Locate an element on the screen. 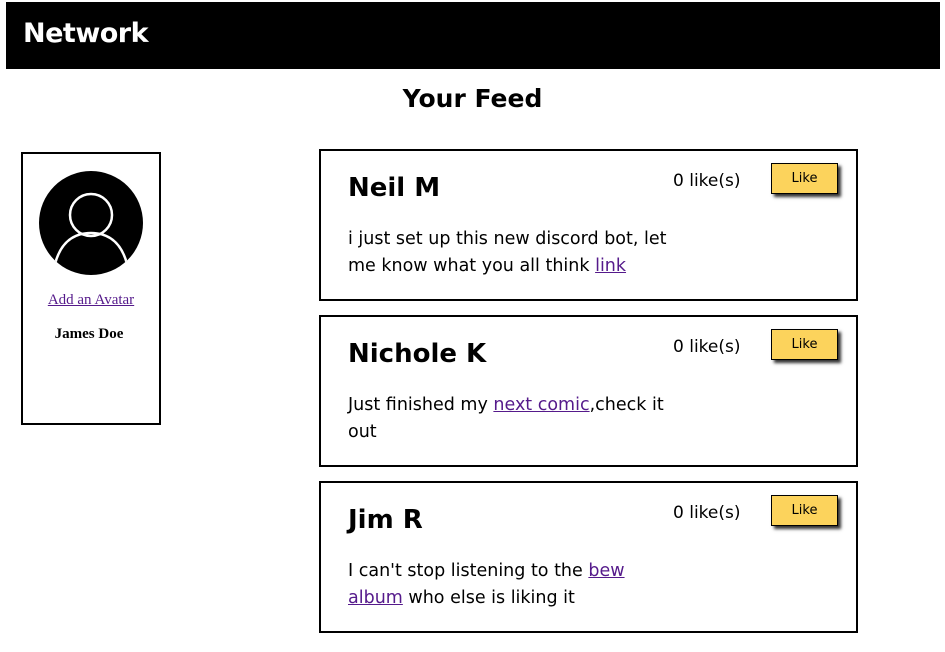  post-author: Nichole K is located at coordinates (417, 354).